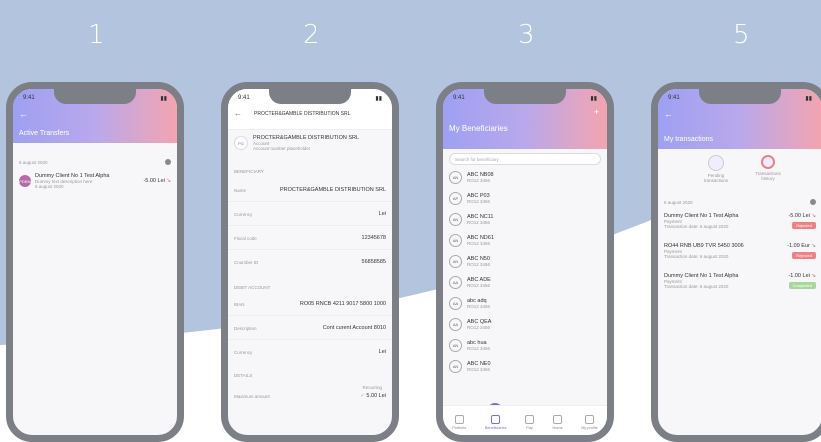 The width and height of the screenshot is (821, 442). I want to click on tab-my-profile: My profile, so click(589, 422).